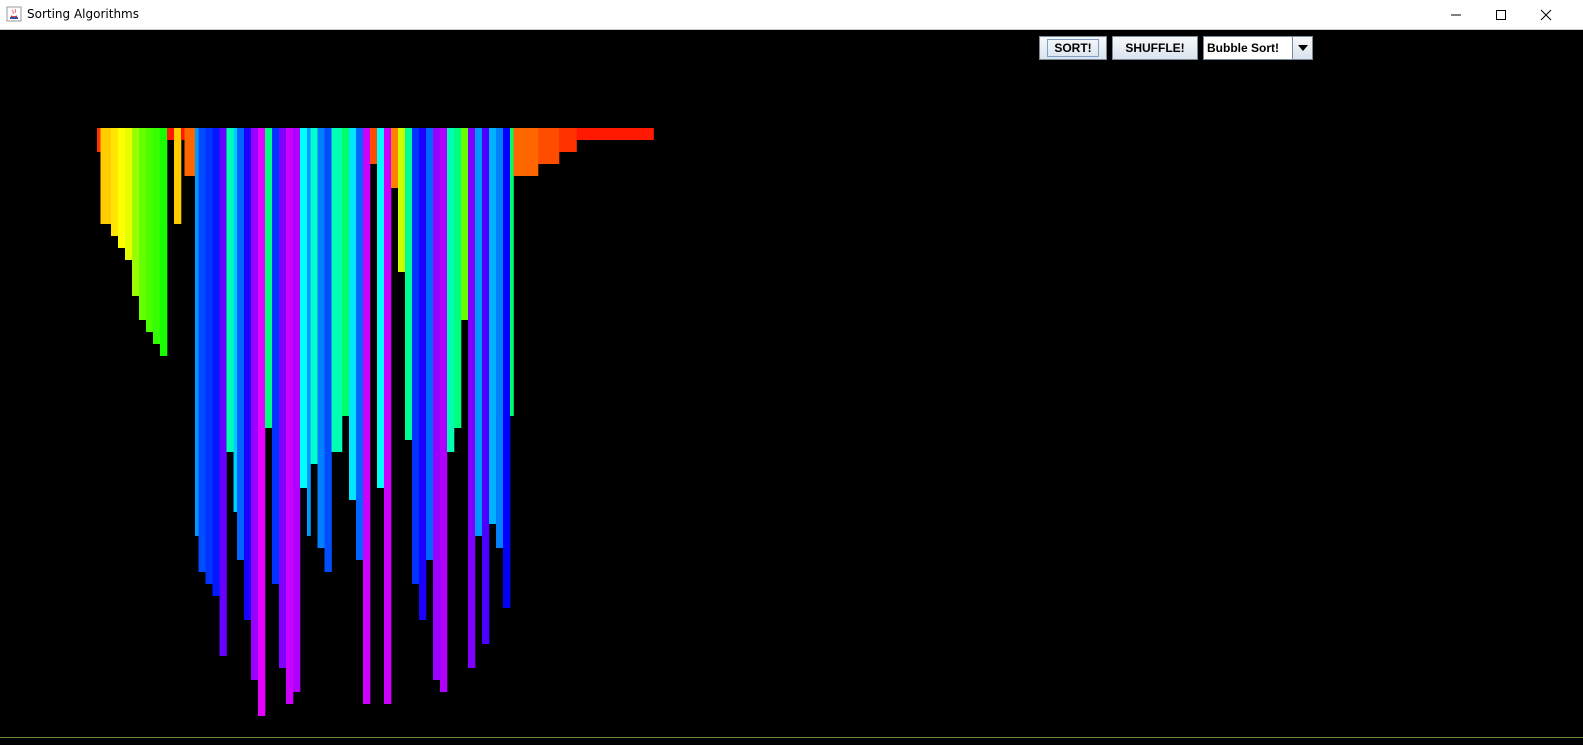 The width and height of the screenshot is (1583, 745). I want to click on sort-button: SORT!, so click(1073, 48).